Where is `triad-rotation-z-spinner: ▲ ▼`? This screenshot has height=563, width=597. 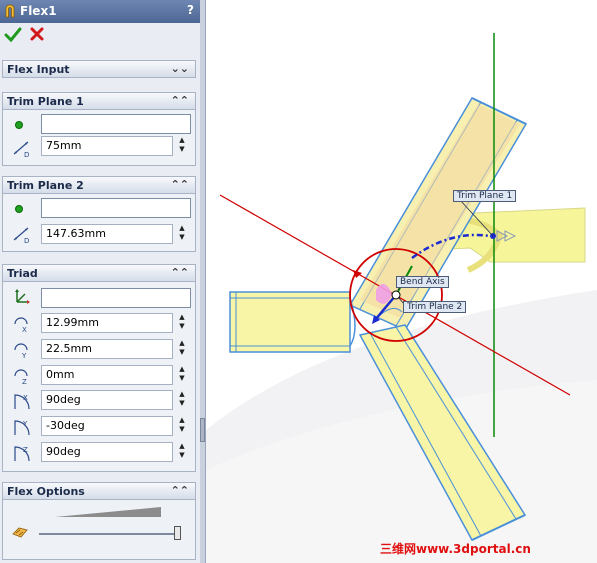
triad-rotation-z-spinner: ▲ ▼ is located at coordinates (182, 452).